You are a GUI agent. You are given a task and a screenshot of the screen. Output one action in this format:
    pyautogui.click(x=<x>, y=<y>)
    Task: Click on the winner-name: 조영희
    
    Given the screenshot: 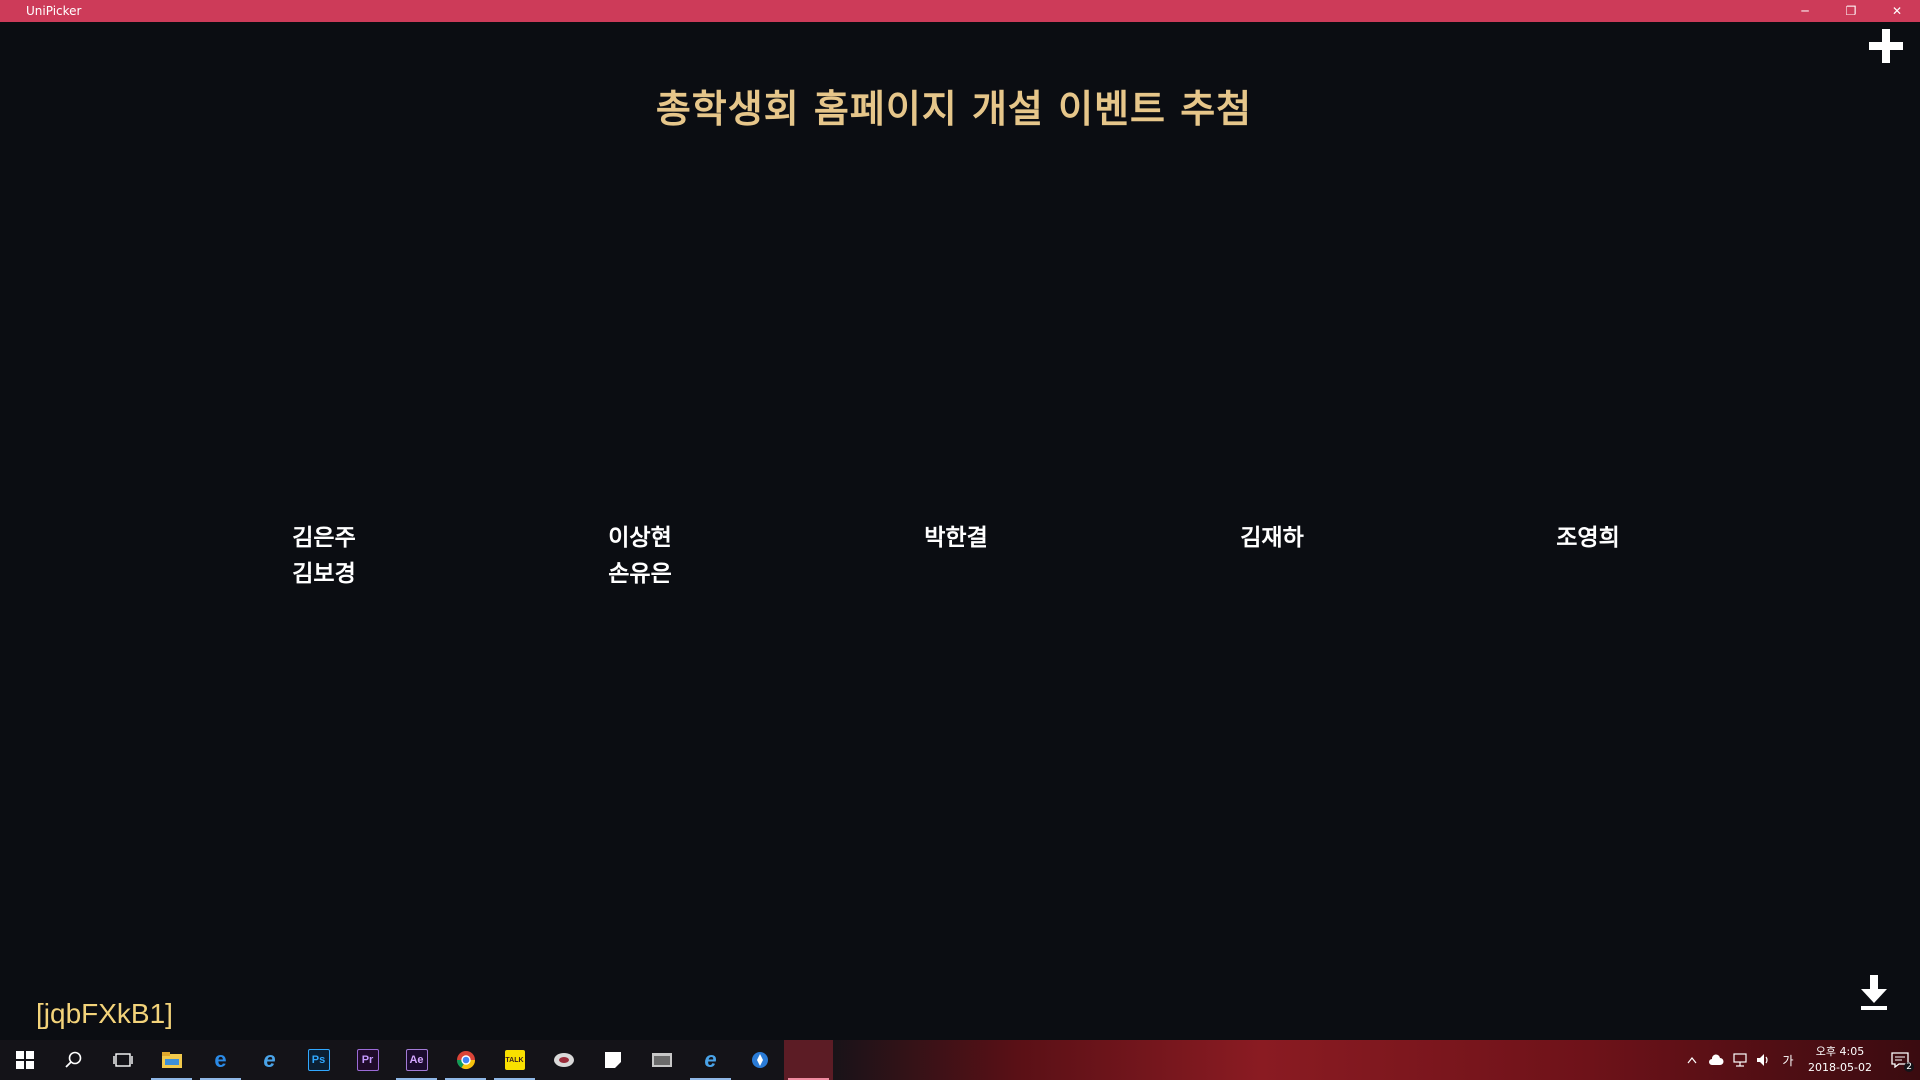 What is the action you would take?
    pyautogui.click(x=1588, y=538)
    